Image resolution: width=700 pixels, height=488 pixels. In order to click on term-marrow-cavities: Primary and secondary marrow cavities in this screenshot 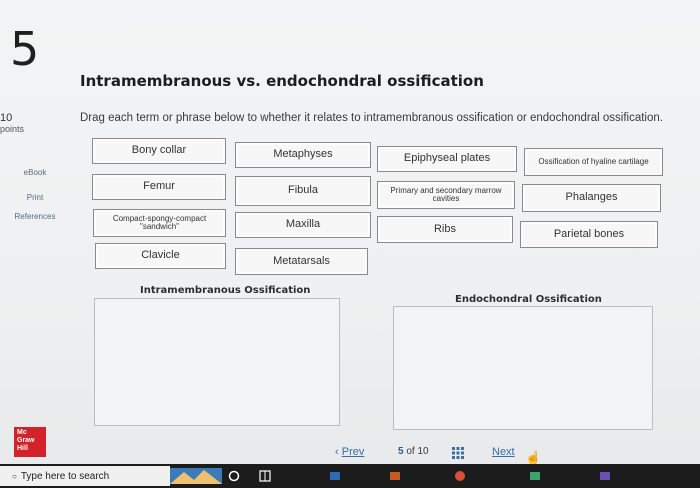, I will do `click(446, 195)`.